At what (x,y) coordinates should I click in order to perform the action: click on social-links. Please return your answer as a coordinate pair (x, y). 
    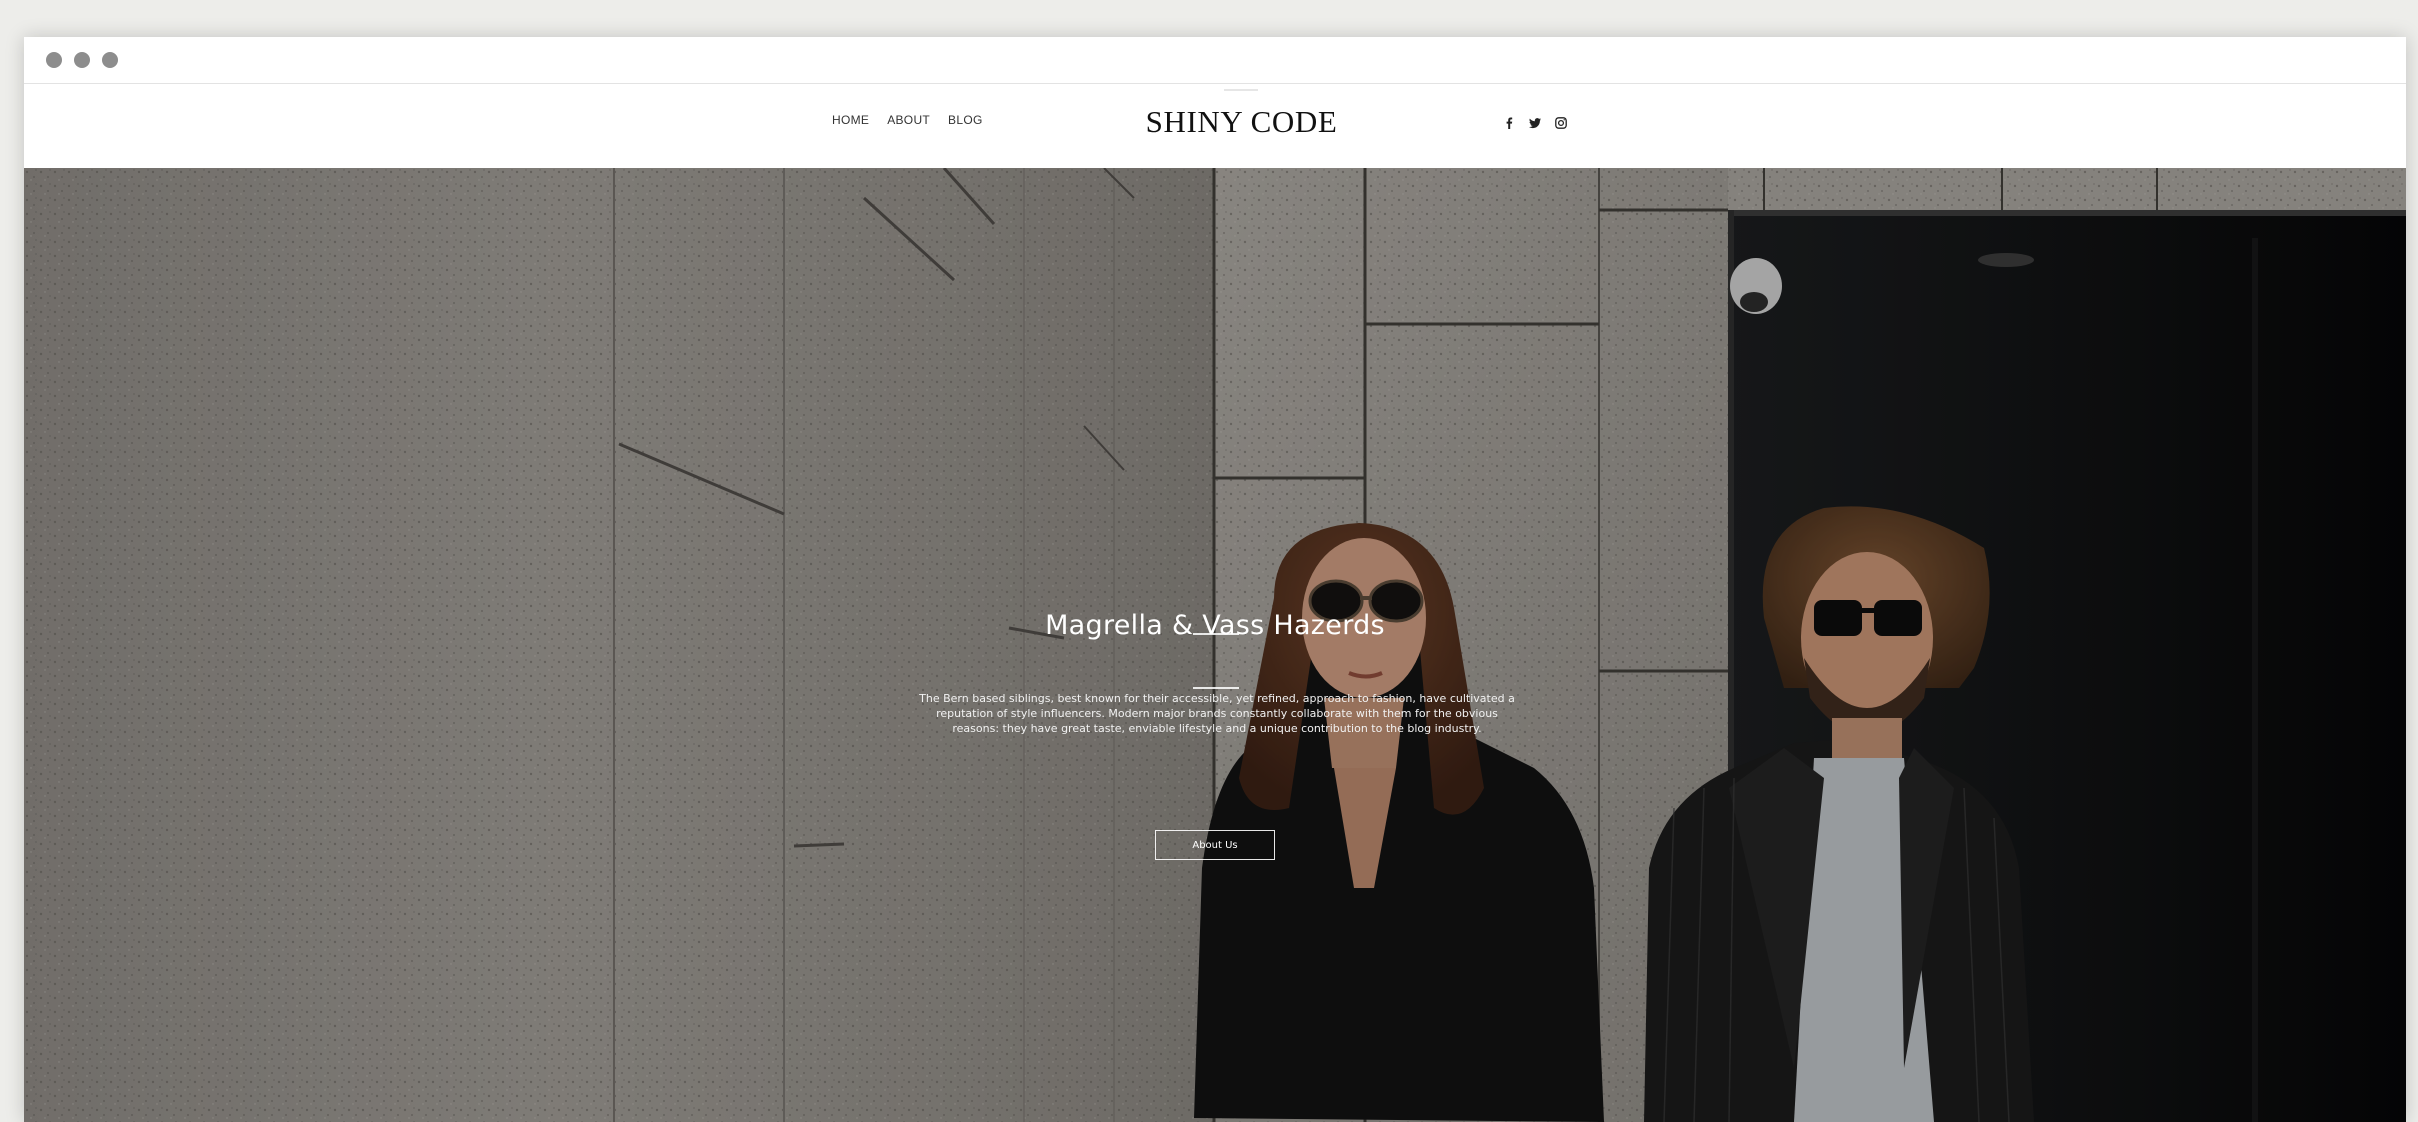
    Looking at the image, I should click on (1535, 123).